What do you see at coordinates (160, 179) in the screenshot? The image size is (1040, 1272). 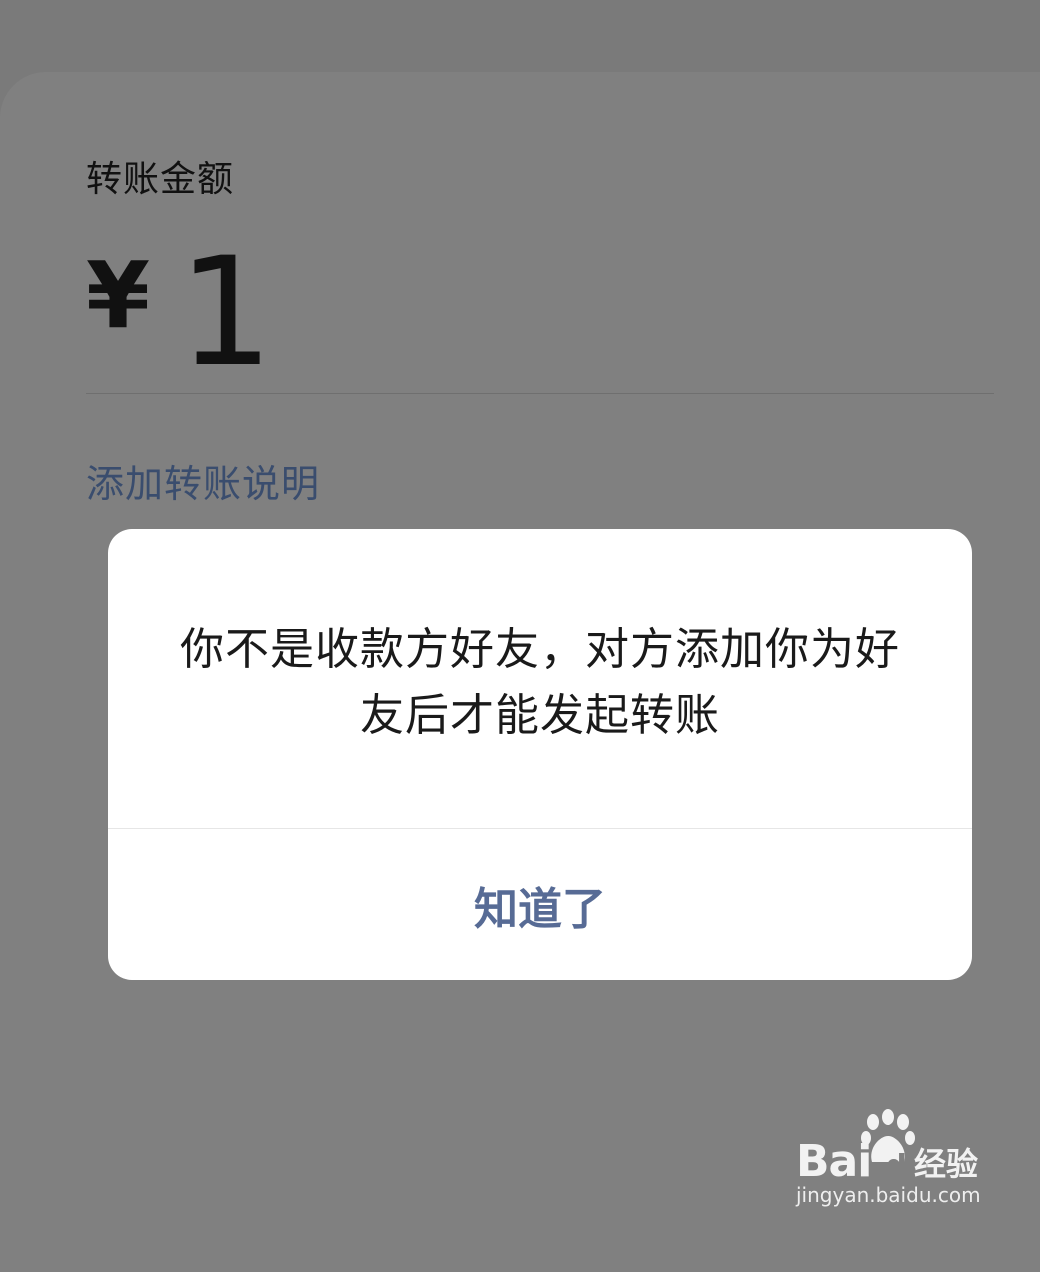 I see `amount-label: 转账金额` at bounding box center [160, 179].